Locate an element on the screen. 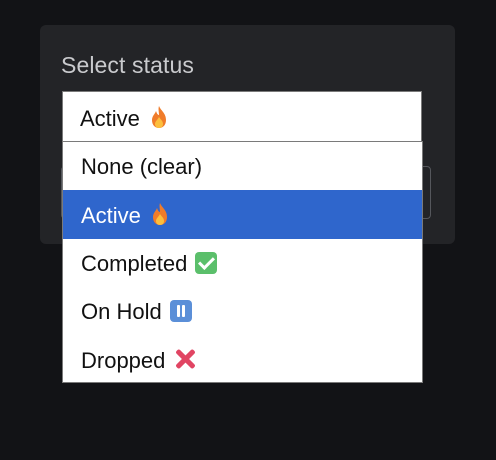  select-current-value: Active is located at coordinates (125, 118).